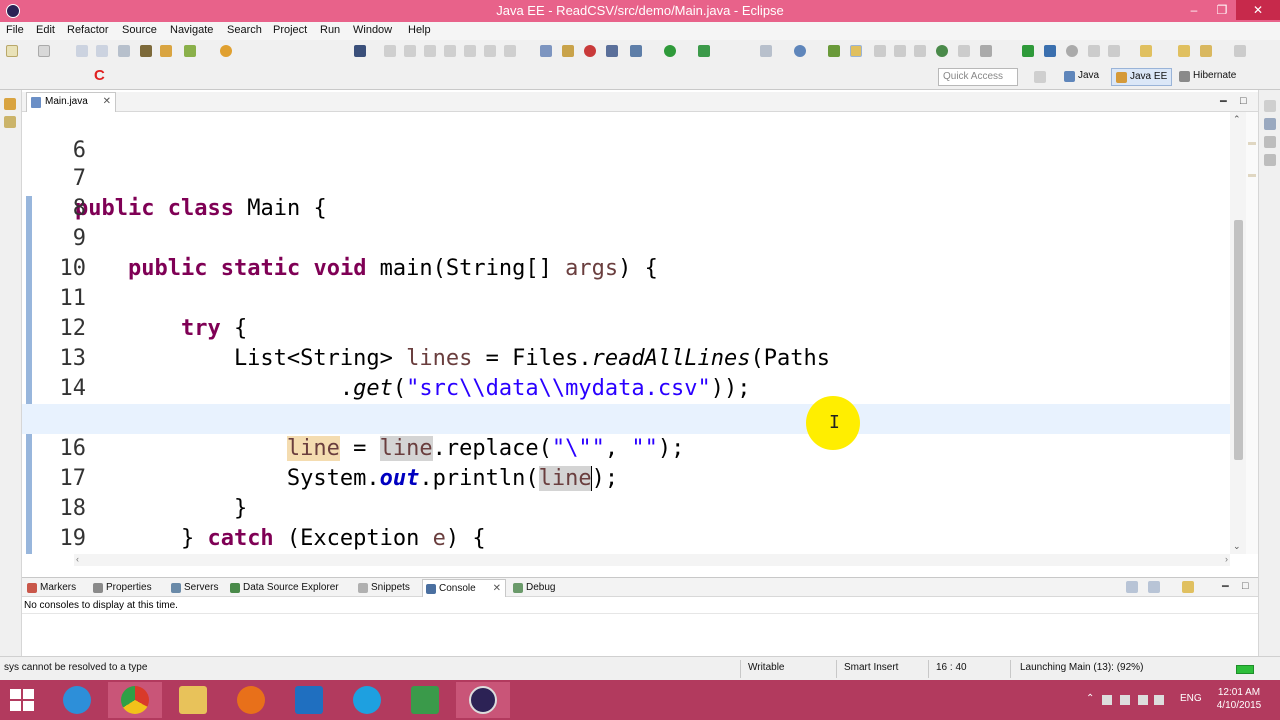 Image resolution: width=1280 pixels, height=720 pixels. Describe the element at coordinates (490, 51) in the screenshot. I see `step-over-icon` at that location.